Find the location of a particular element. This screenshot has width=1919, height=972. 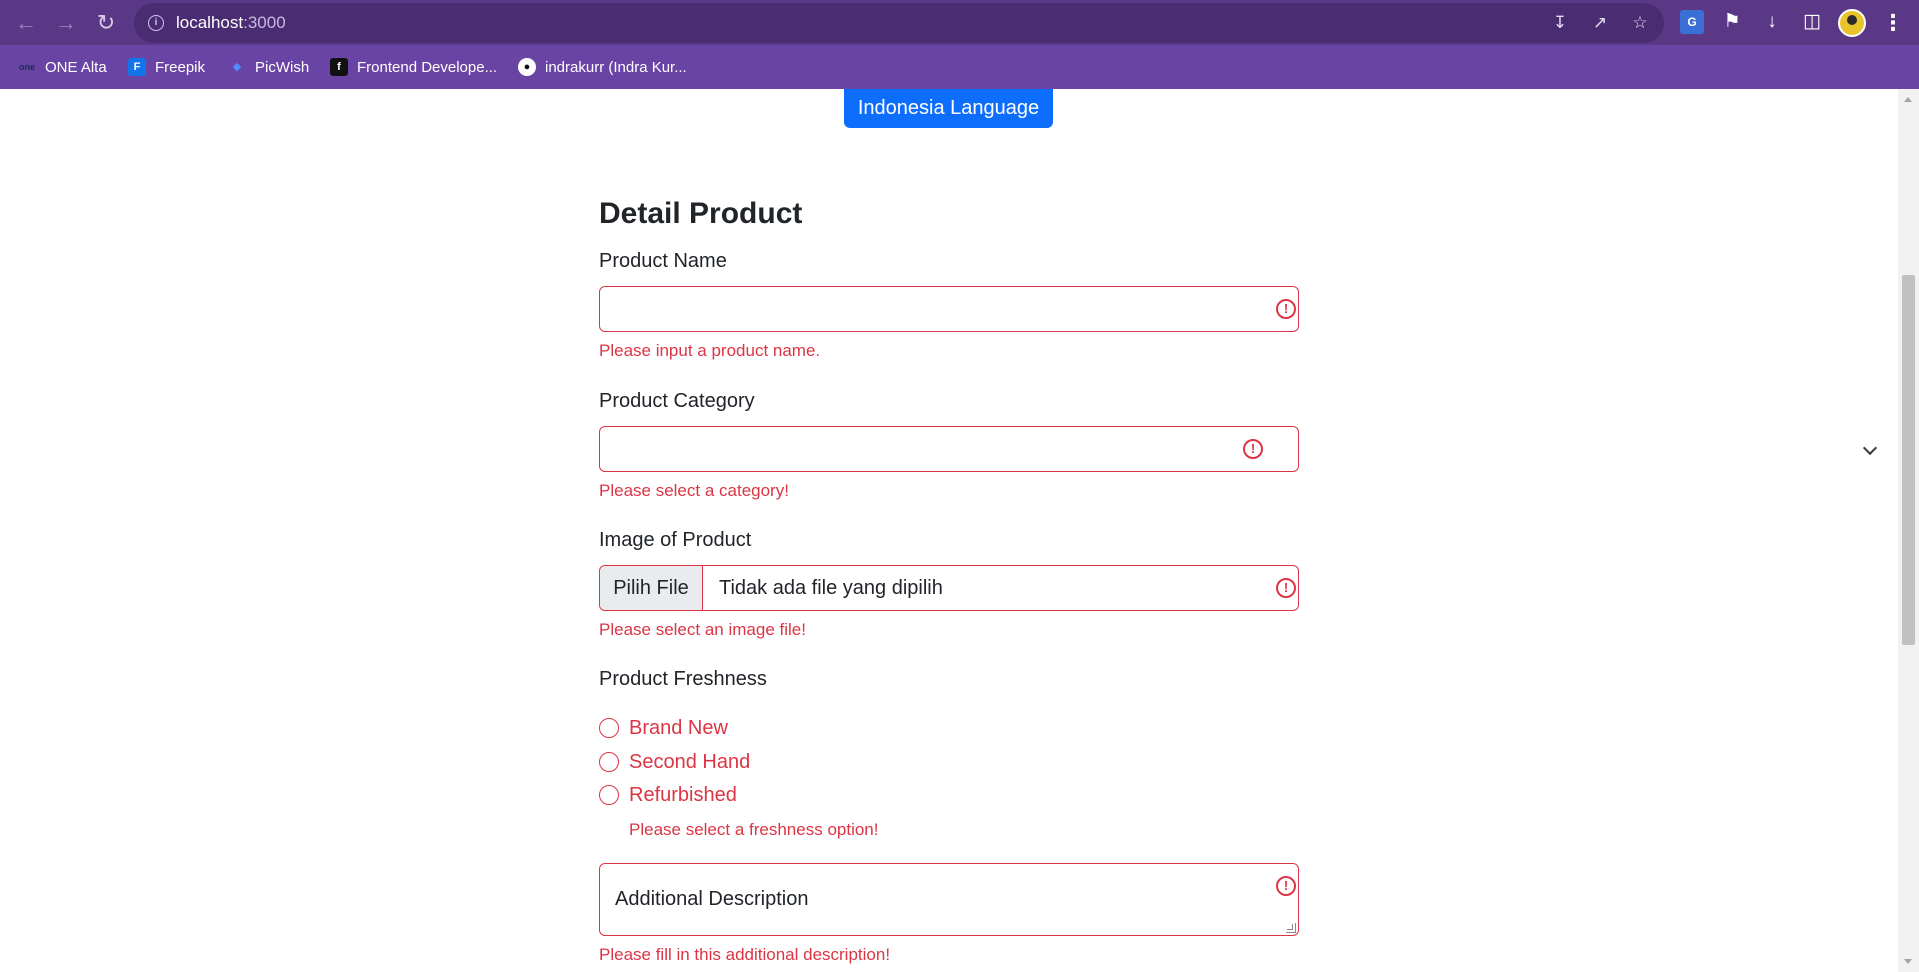

side-panel-icon: ◫ is located at coordinates (1812, 22).